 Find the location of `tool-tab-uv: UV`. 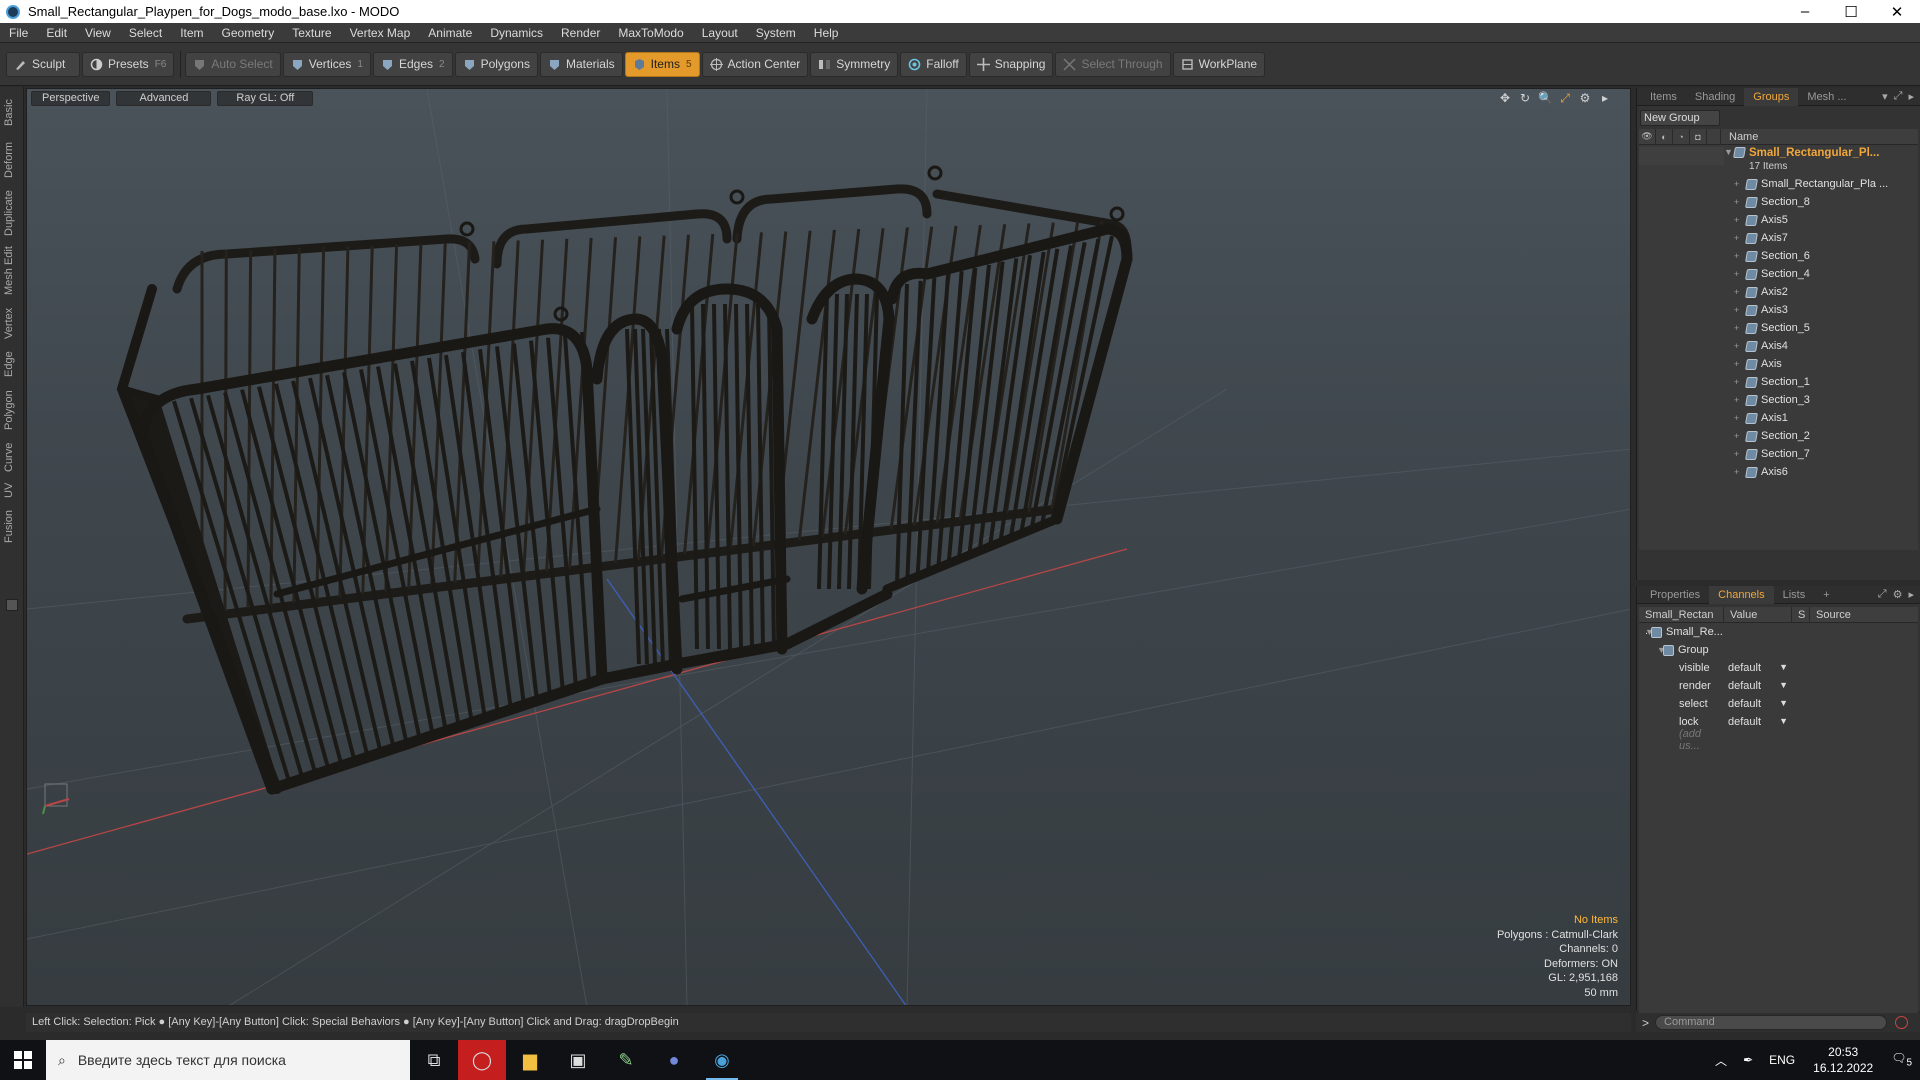

tool-tab-uv: UV is located at coordinates (12, 490).